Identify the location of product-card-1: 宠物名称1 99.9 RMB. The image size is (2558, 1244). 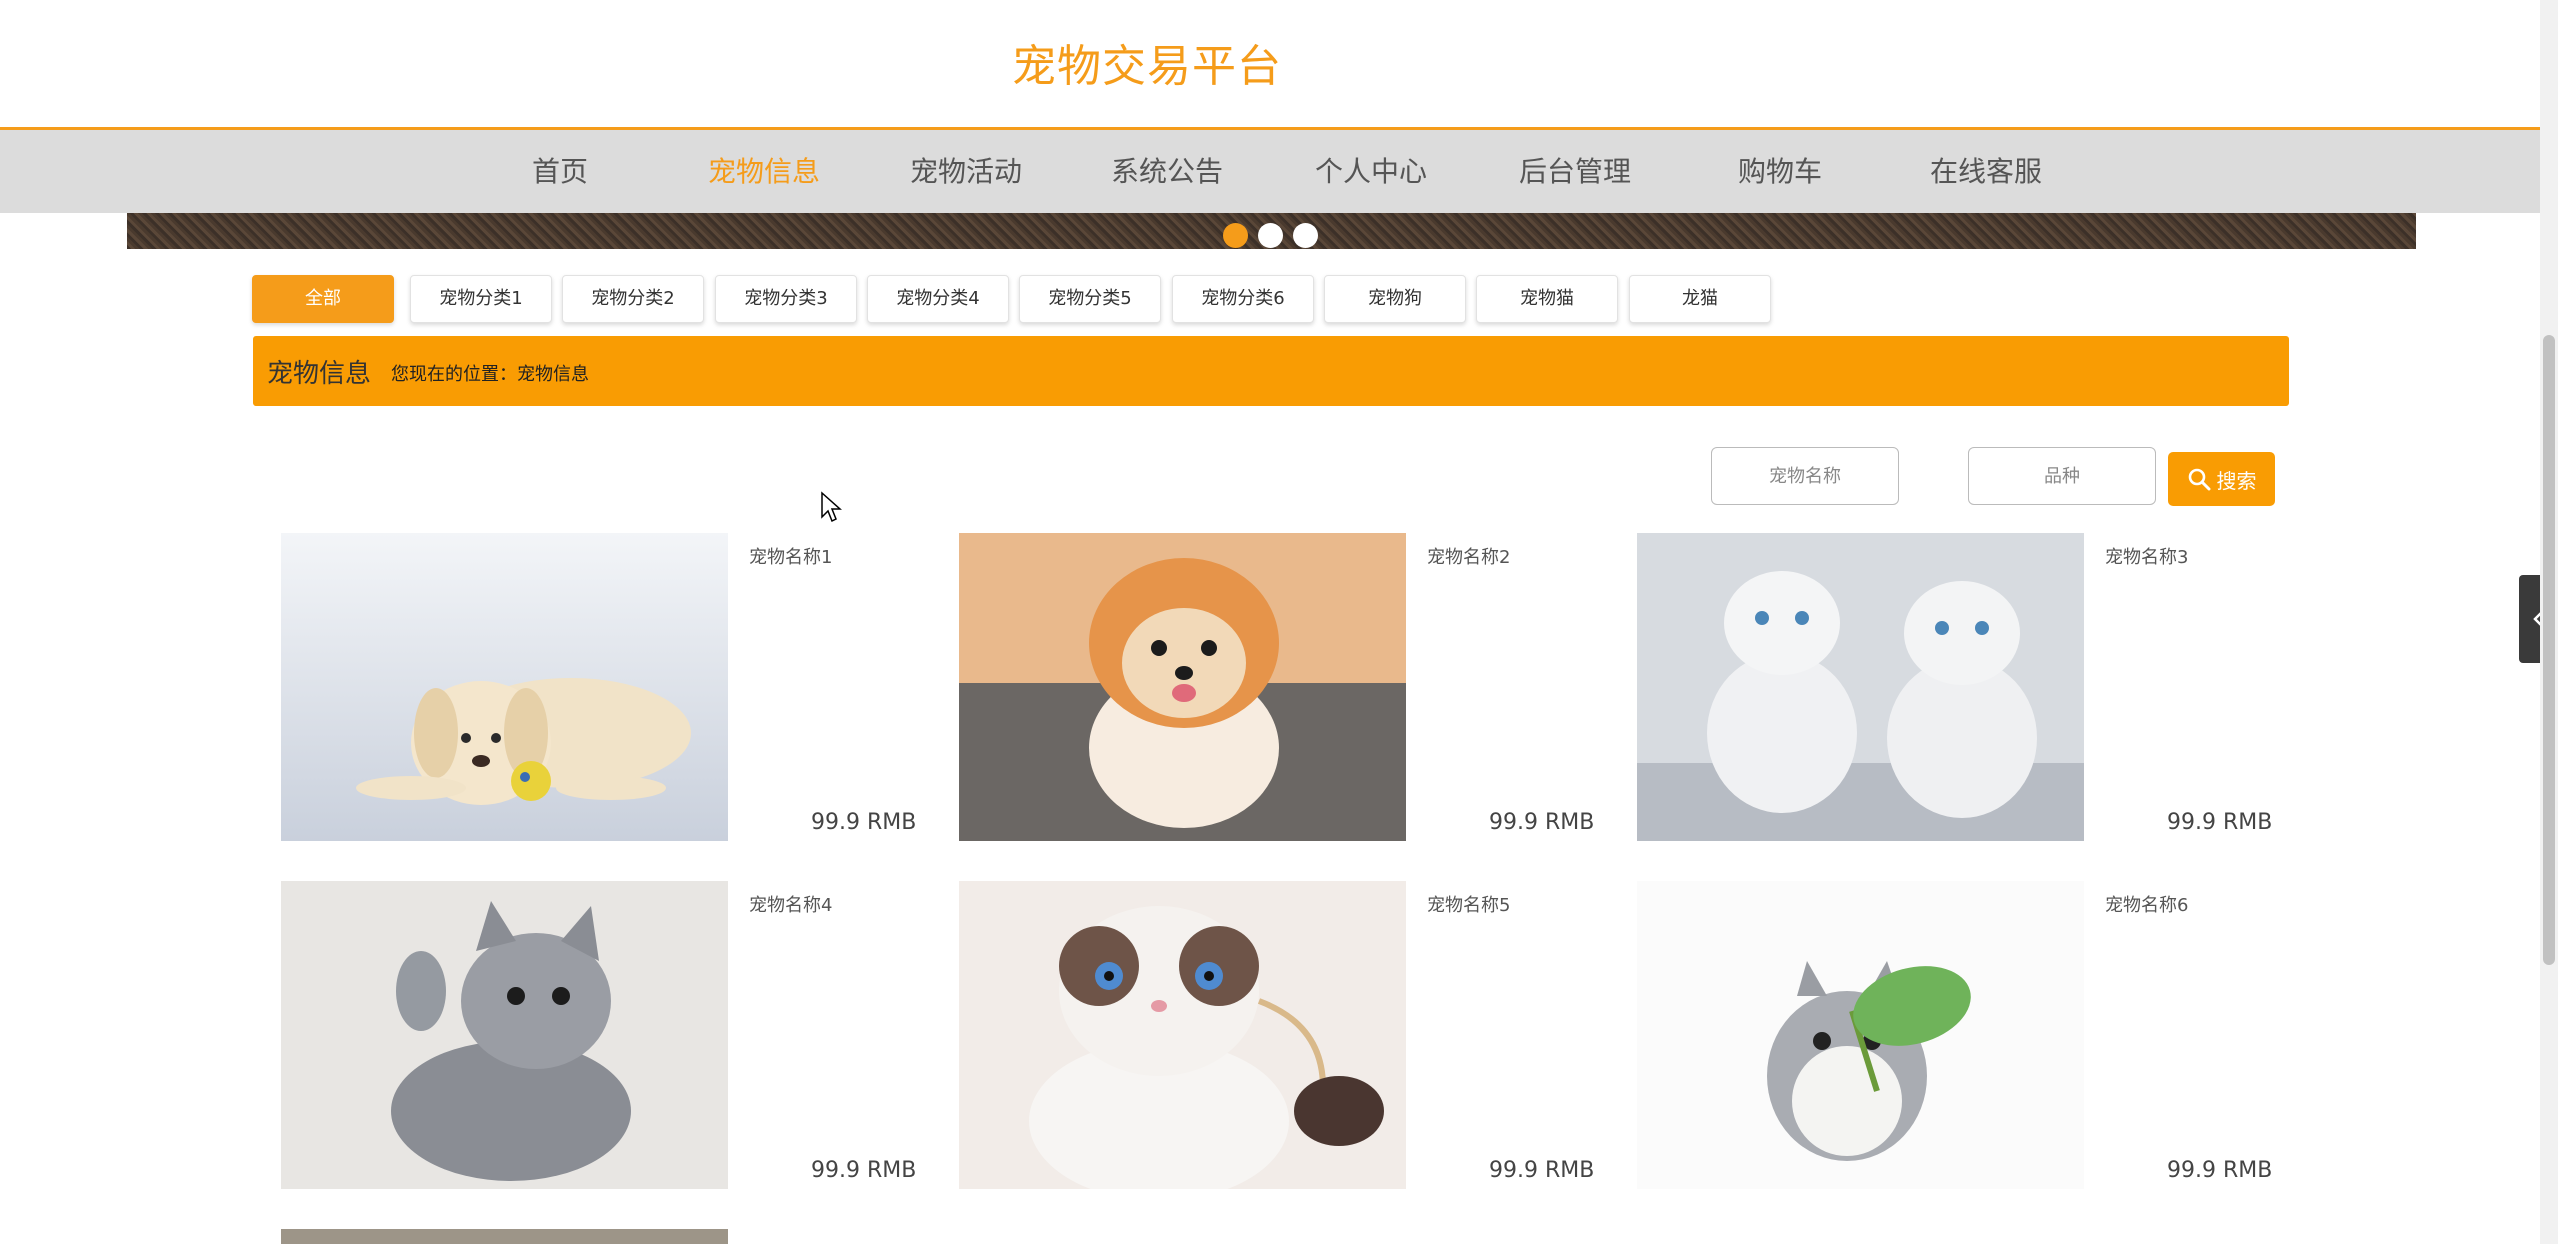
(601, 688).